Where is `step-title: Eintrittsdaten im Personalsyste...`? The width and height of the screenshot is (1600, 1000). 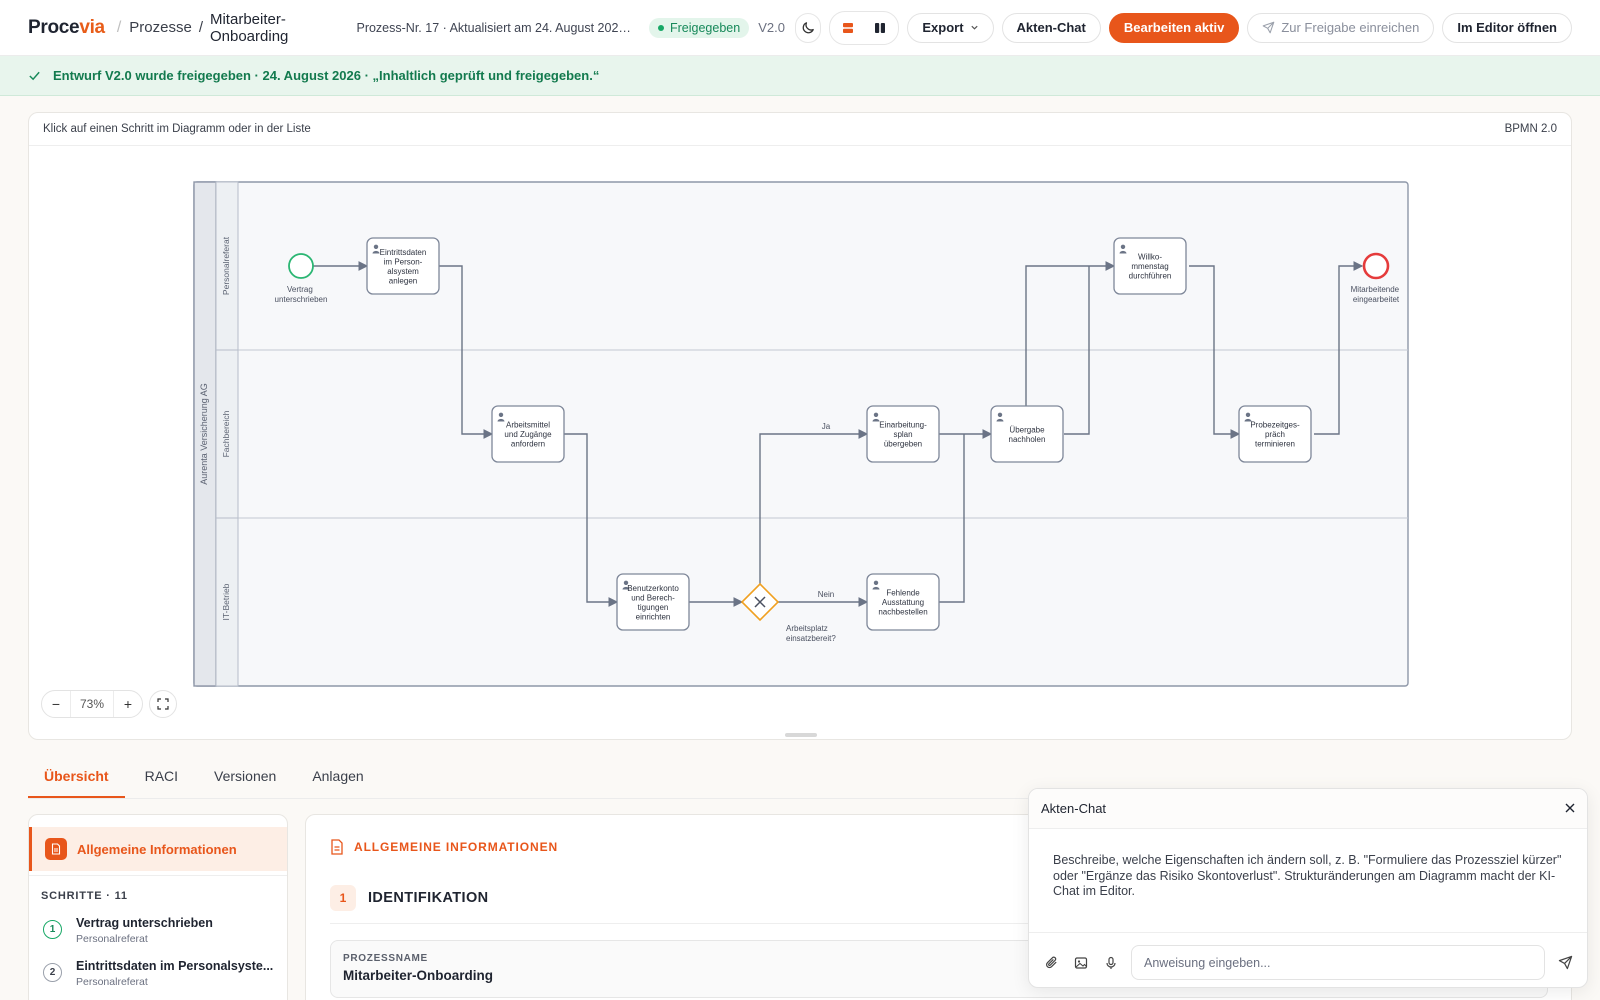 step-title: Eintrittsdaten im Personalsyste... is located at coordinates (175, 966).